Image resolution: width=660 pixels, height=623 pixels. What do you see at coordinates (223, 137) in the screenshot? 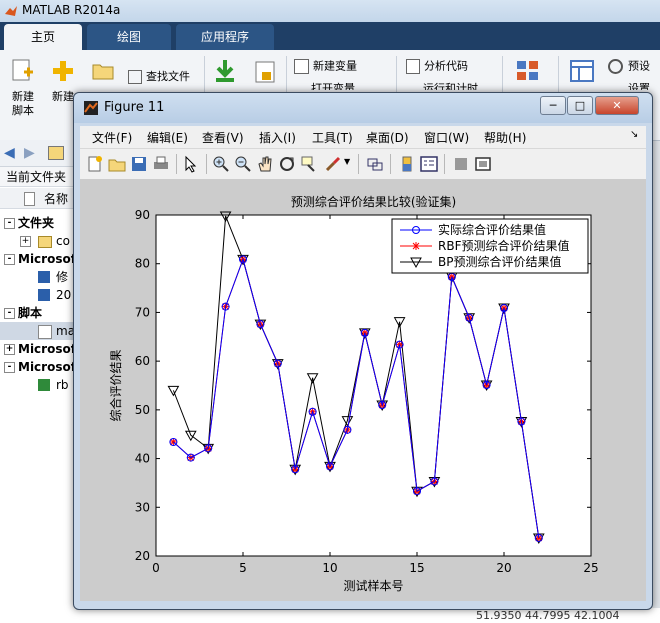
I see `menu-view: 查看(V)` at bounding box center [223, 137].